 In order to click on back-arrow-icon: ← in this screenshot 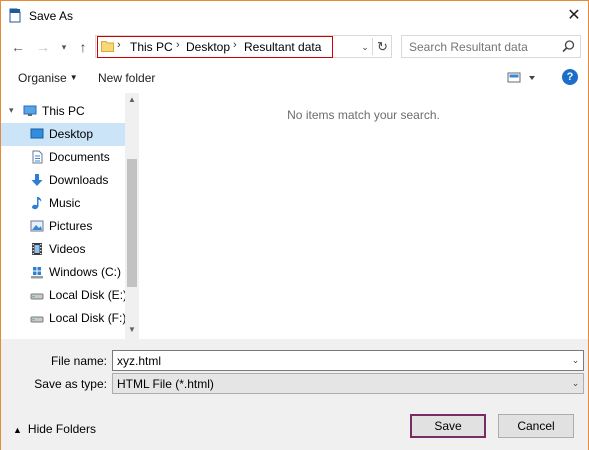, I will do `click(18, 47)`.